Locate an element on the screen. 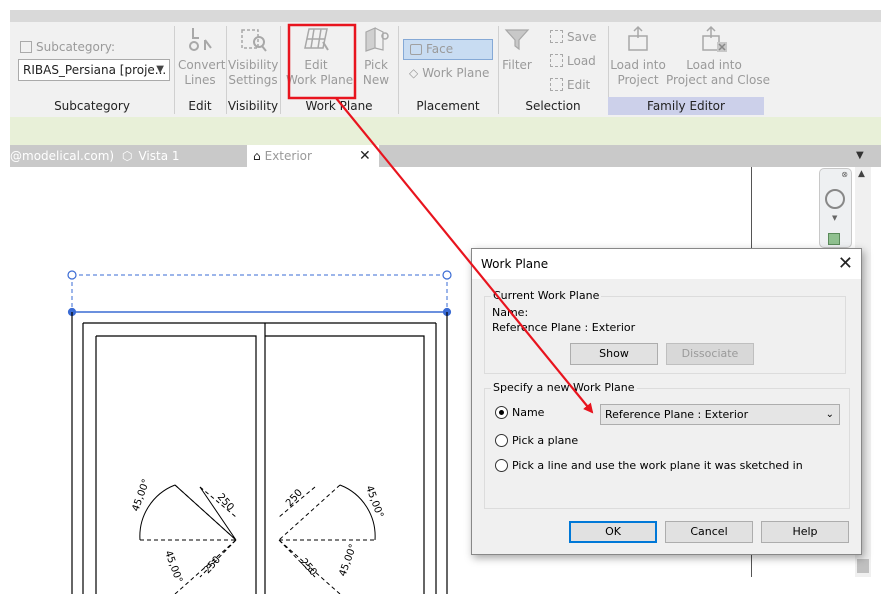 The image size is (881, 594). steering-wheel-2d-icon is located at coordinates (835, 199).